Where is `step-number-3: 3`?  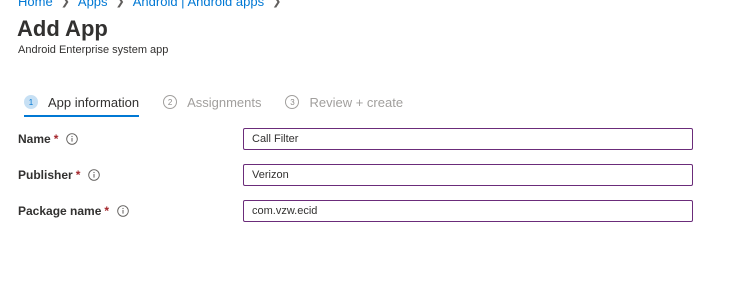
step-number-3: 3 is located at coordinates (292, 102).